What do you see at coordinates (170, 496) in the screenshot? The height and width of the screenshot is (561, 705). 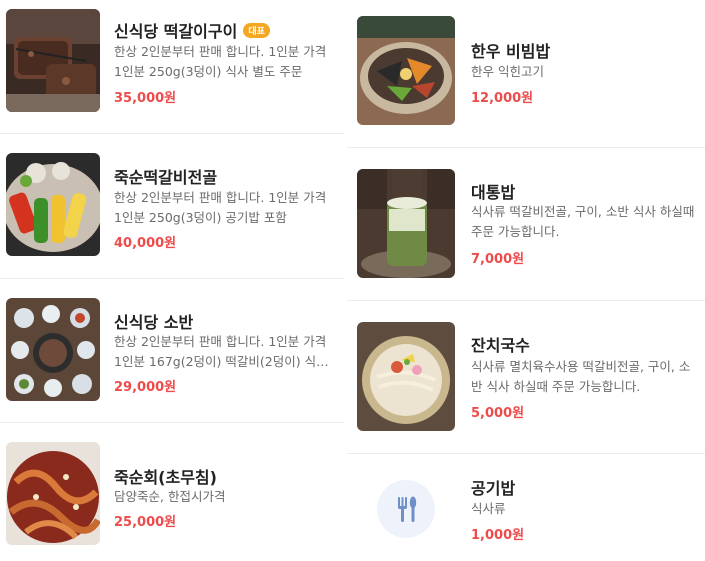 I see `menu-item-description: 담양죽순, 한접시가격` at bounding box center [170, 496].